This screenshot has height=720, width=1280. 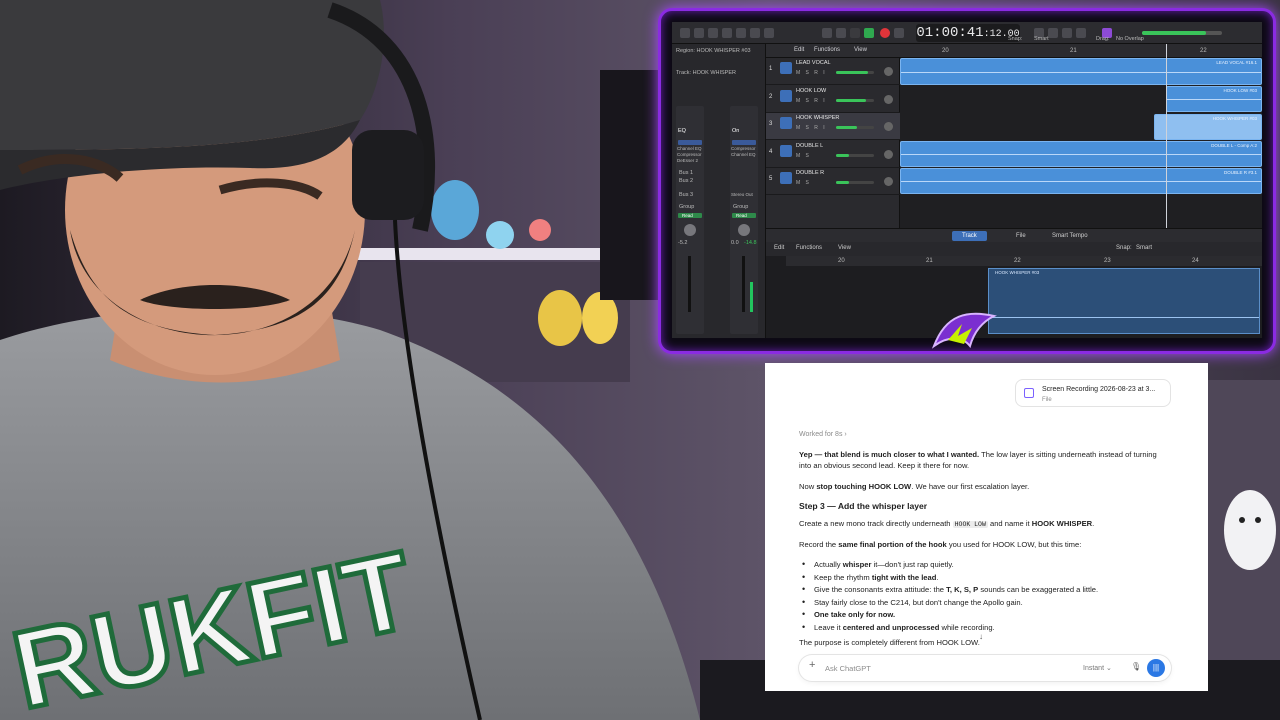 What do you see at coordinates (810, 173) in the screenshot?
I see `track-name: DOUBLE R` at bounding box center [810, 173].